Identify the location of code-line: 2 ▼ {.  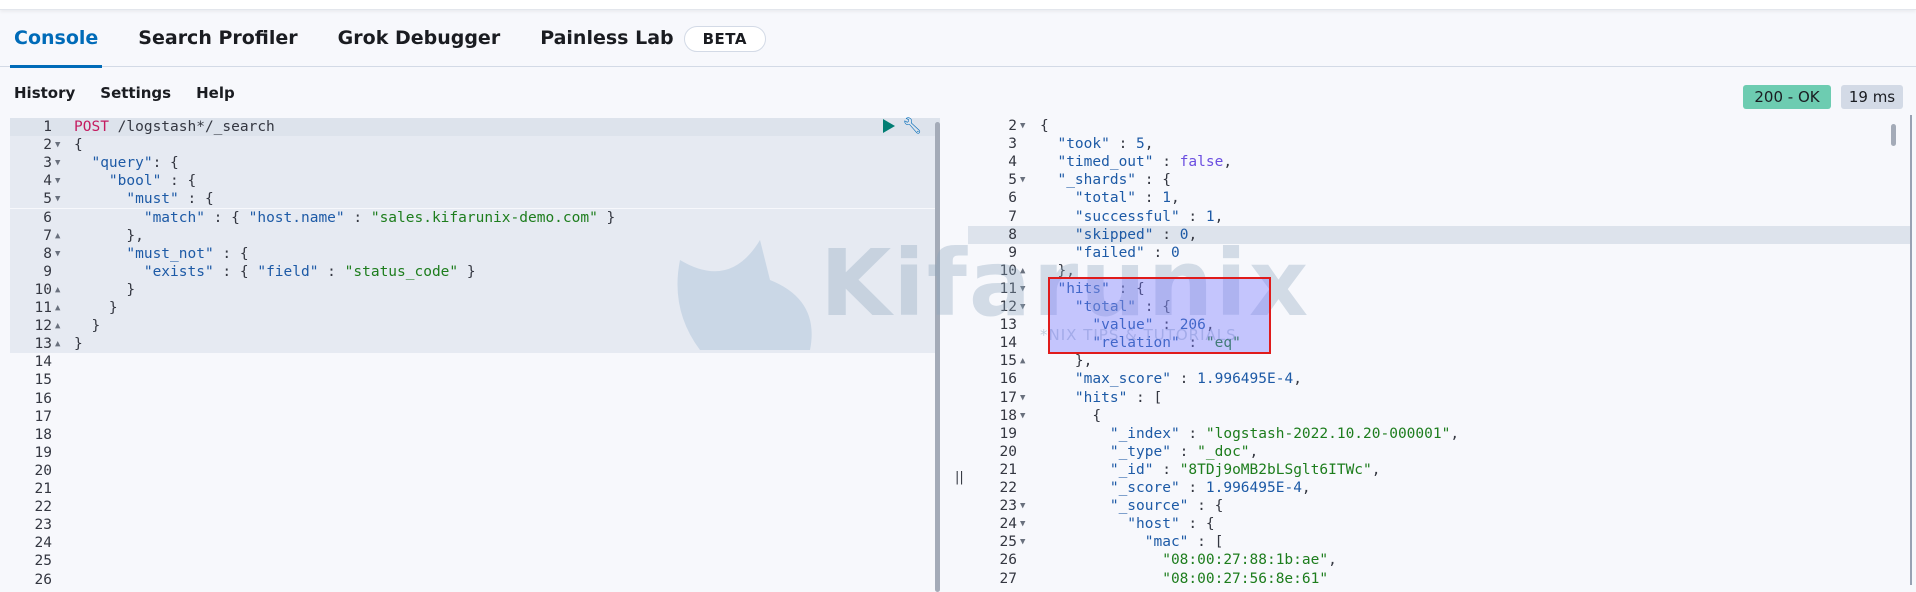
(475, 145).